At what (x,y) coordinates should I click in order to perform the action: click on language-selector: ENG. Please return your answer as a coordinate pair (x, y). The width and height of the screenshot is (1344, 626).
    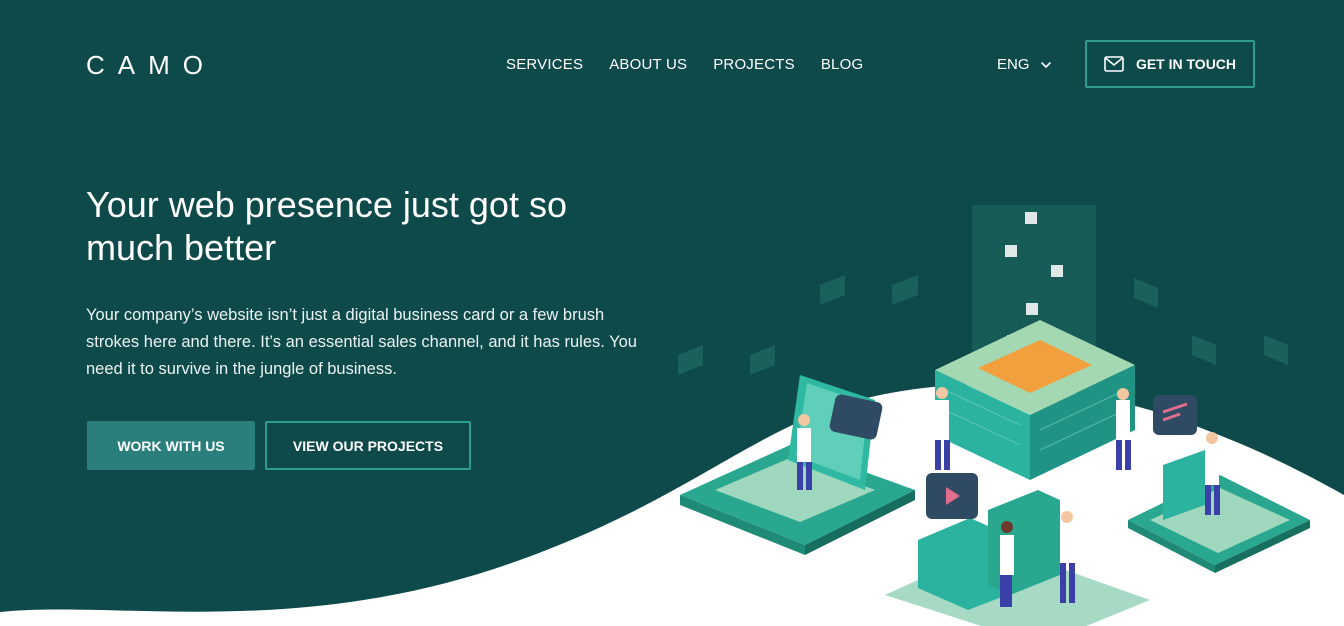
    Looking at the image, I should click on (1024, 65).